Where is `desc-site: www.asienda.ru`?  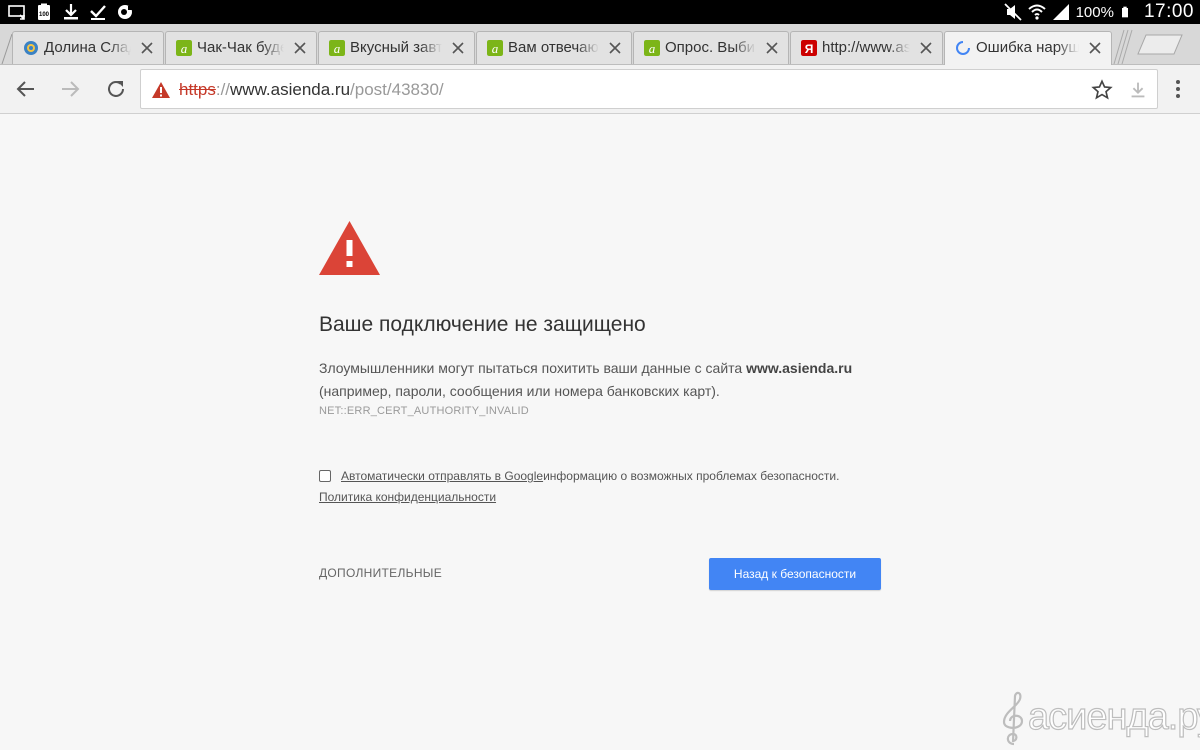 desc-site: www.asienda.ru is located at coordinates (799, 368).